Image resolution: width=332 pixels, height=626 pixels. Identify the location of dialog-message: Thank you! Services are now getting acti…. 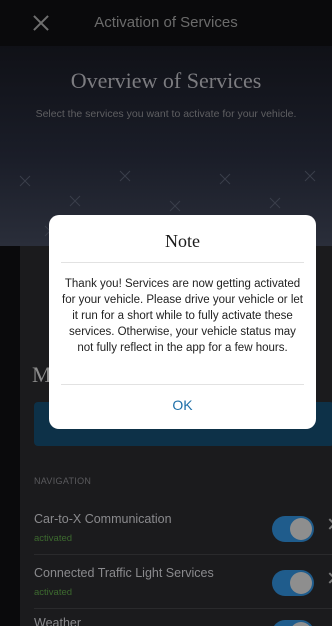
(182, 316).